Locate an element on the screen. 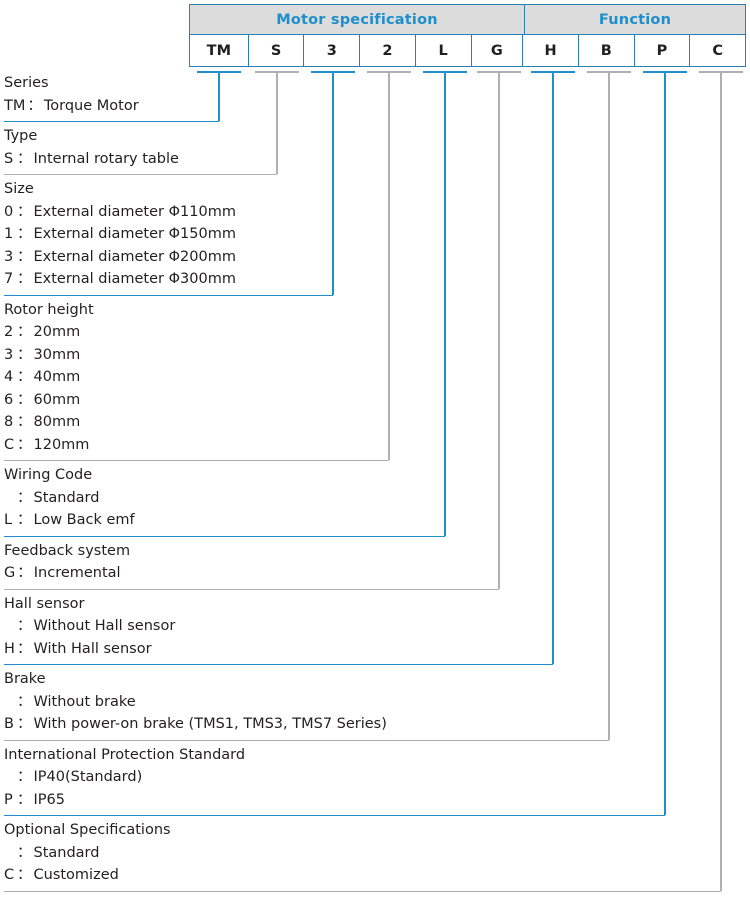  code-cell-label: S is located at coordinates (276, 50).